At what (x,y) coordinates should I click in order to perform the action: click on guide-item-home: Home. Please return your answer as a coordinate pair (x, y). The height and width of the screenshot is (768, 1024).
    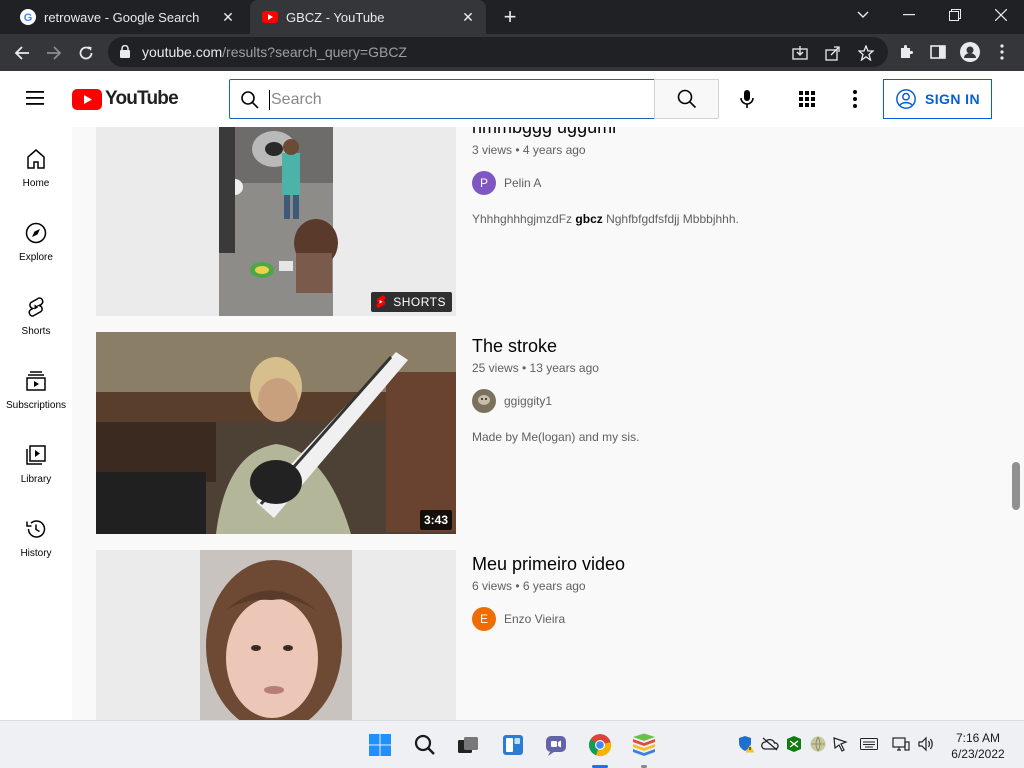
    Looking at the image, I should click on (36, 164).